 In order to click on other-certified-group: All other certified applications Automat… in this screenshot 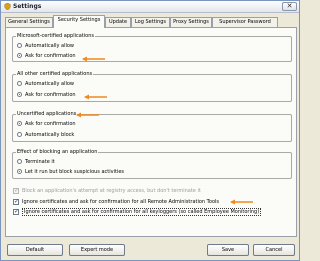, I will do `click(152, 86)`.